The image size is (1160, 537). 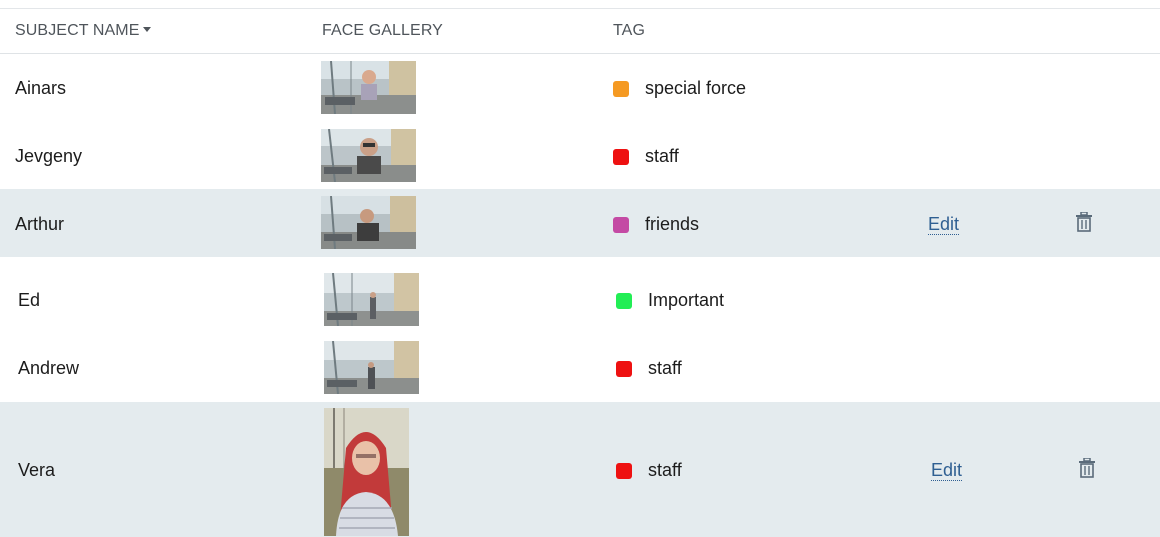 What do you see at coordinates (580, 367) in the screenshot?
I see `table-row: Andrew staff` at bounding box center [580, 367].